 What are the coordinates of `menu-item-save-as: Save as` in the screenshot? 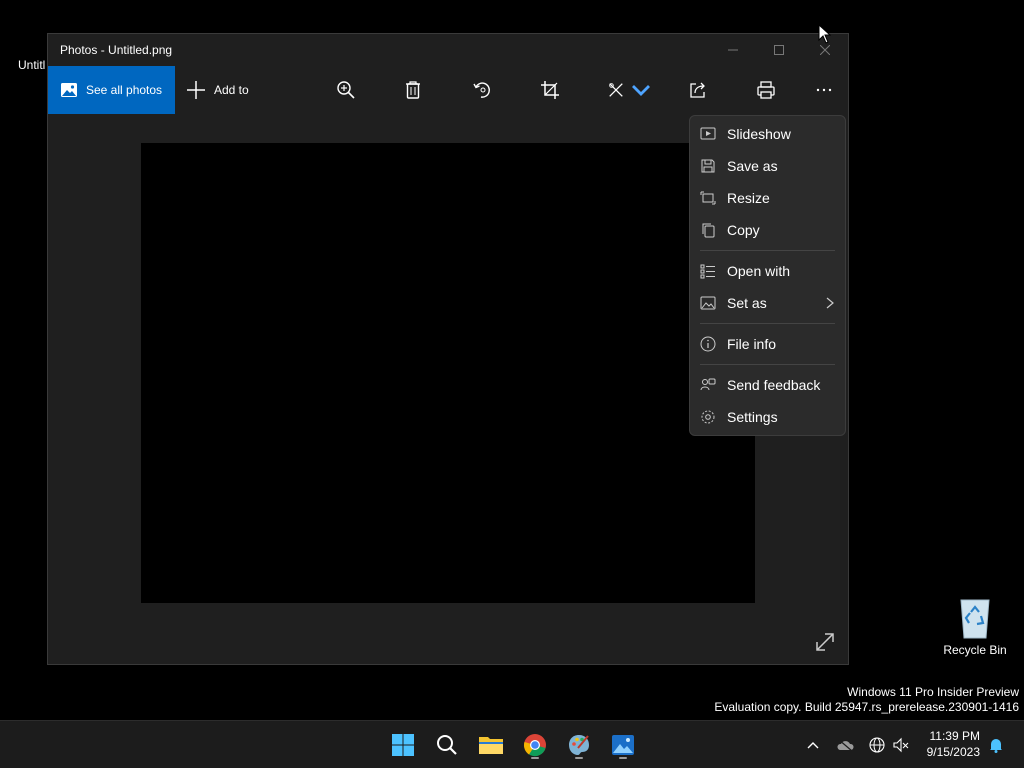 It's located at (767, 166).